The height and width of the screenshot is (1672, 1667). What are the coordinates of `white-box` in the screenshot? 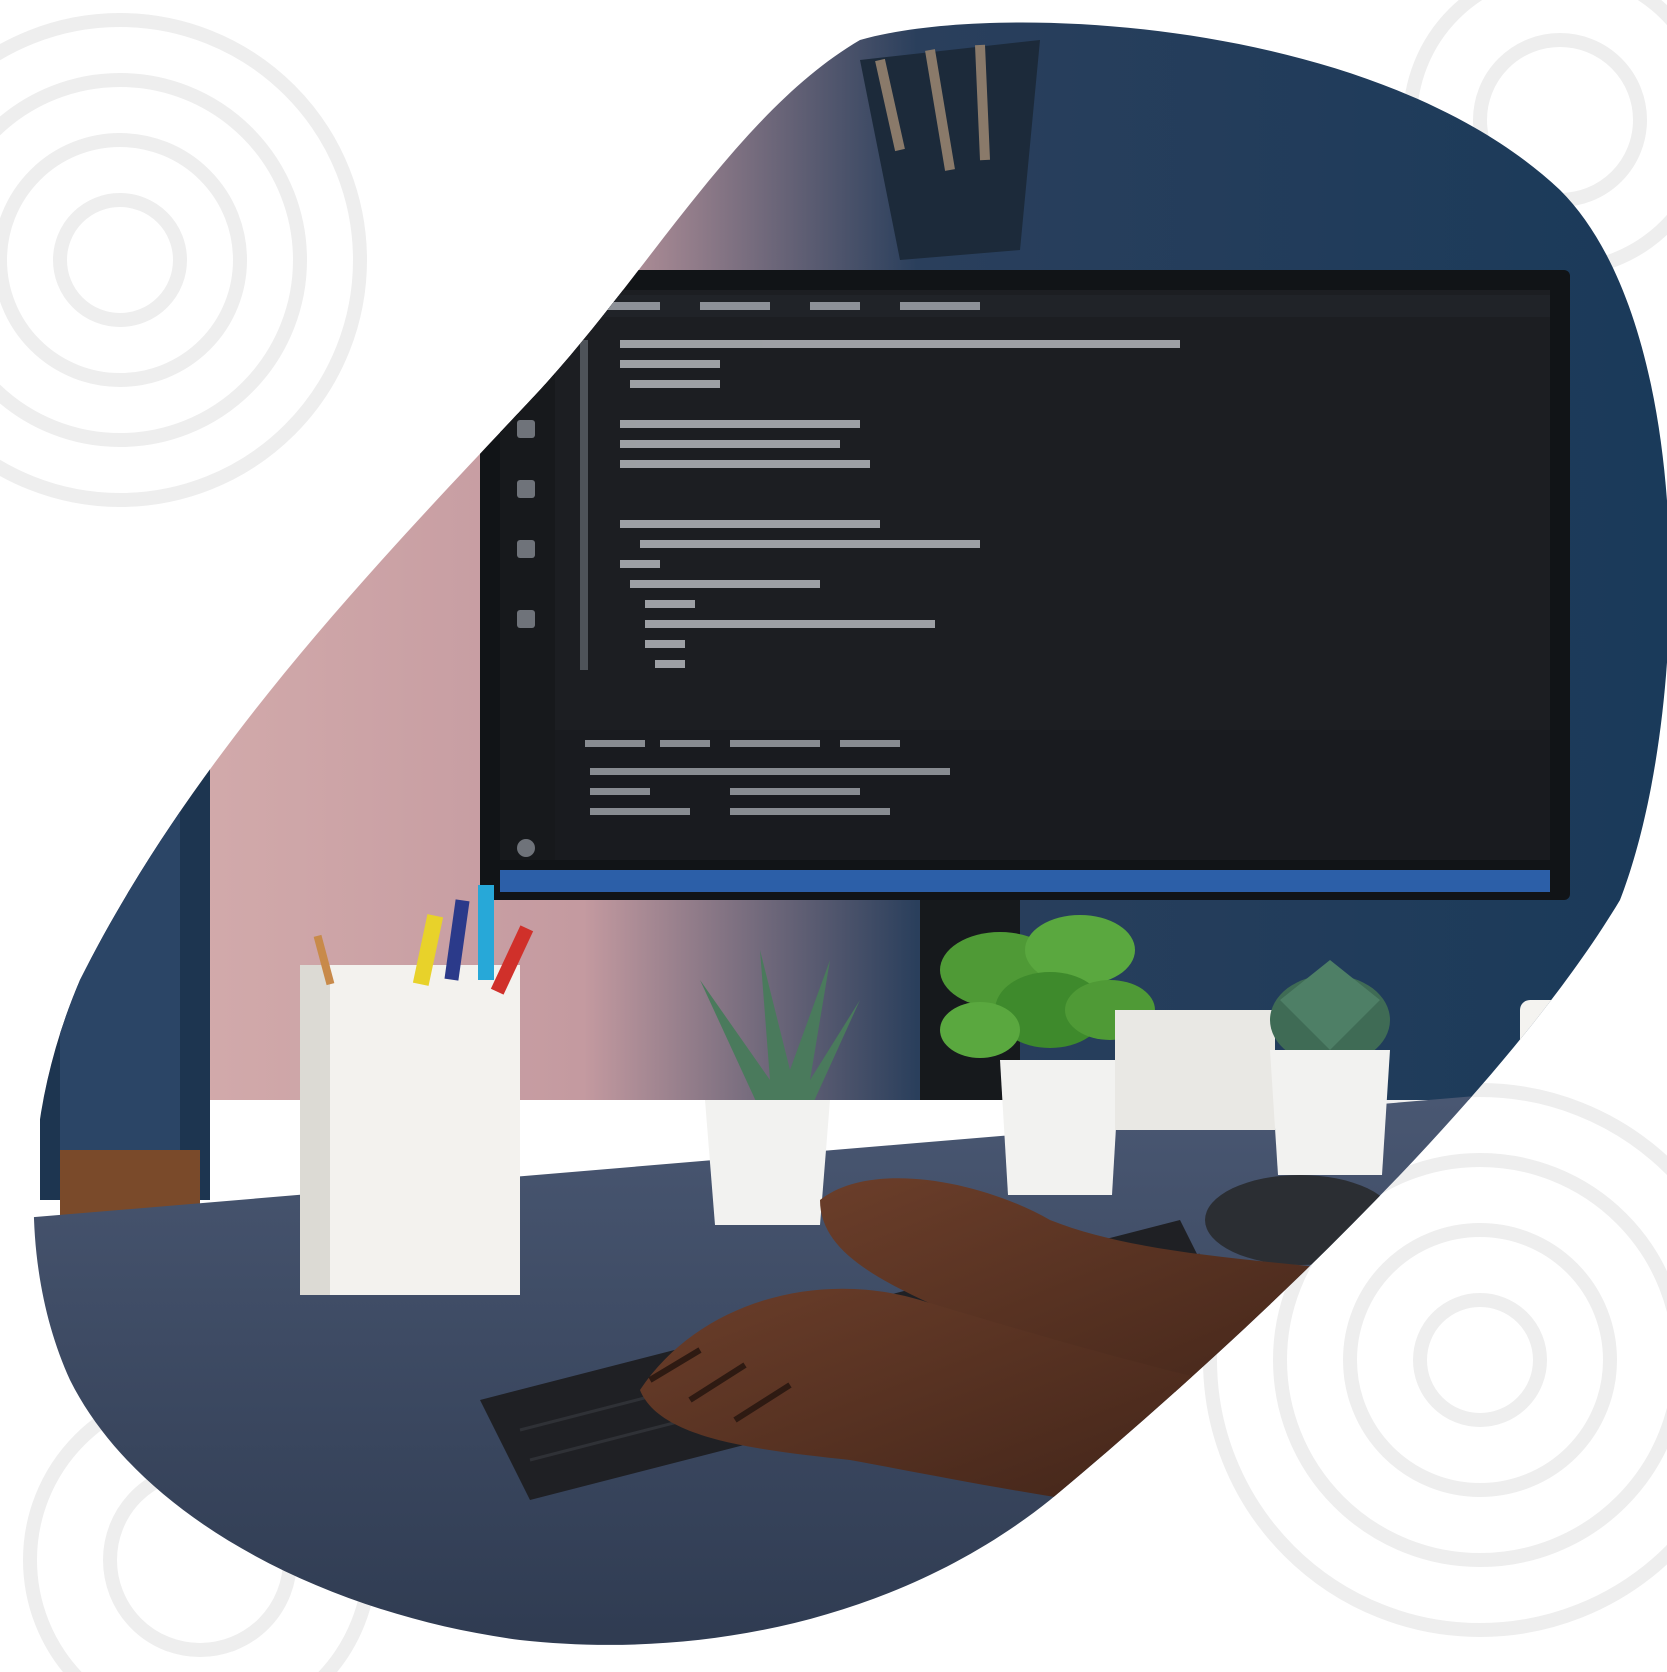 It's located at (1195, 1070).